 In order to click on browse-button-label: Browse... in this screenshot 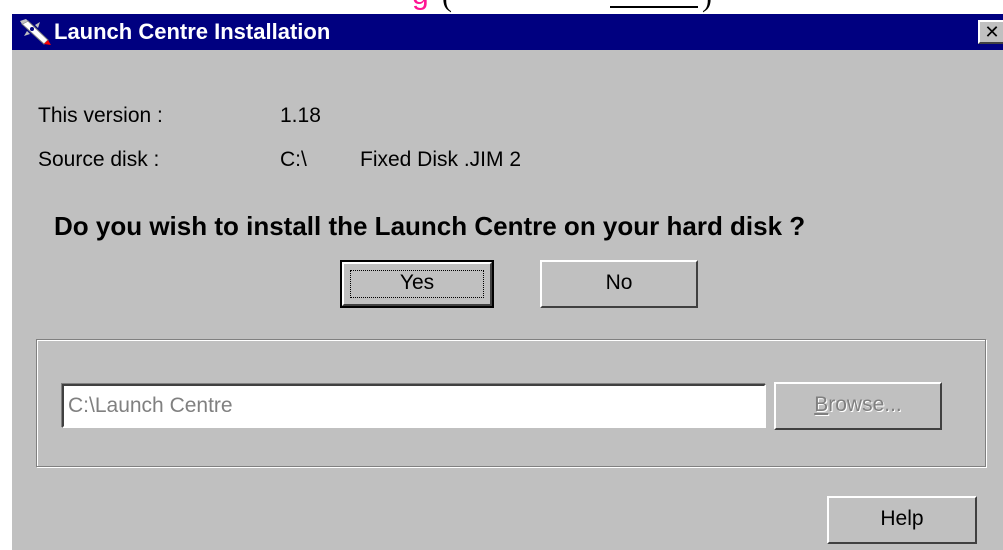, I will do `click(858, 404)`.